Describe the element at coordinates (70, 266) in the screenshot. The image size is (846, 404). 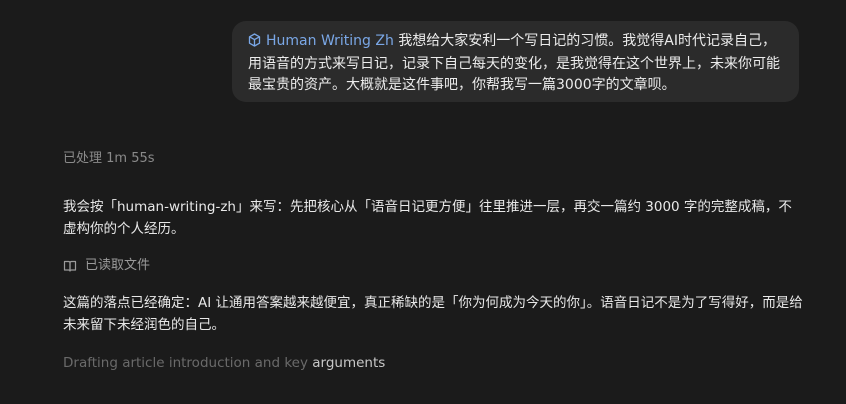
I see `book-open-icon` at that location.